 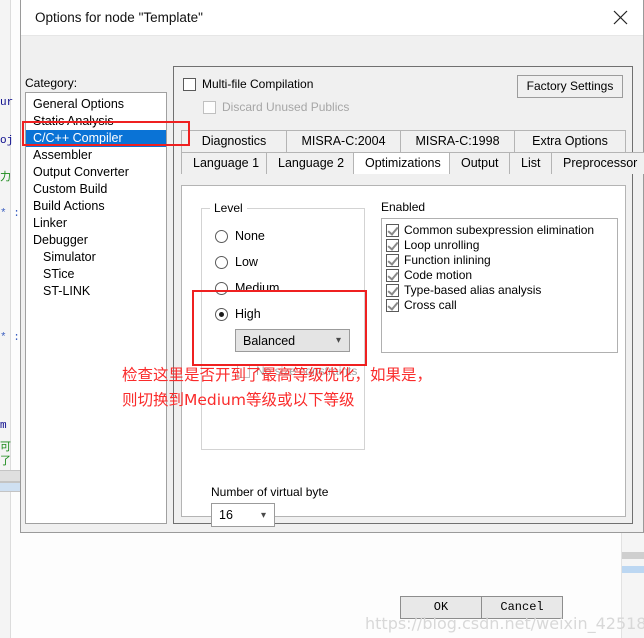 What do you see at coordinates (5, 178) in the screenshot?
I see `code-fragment: 力` at bounding box center [5, 178].